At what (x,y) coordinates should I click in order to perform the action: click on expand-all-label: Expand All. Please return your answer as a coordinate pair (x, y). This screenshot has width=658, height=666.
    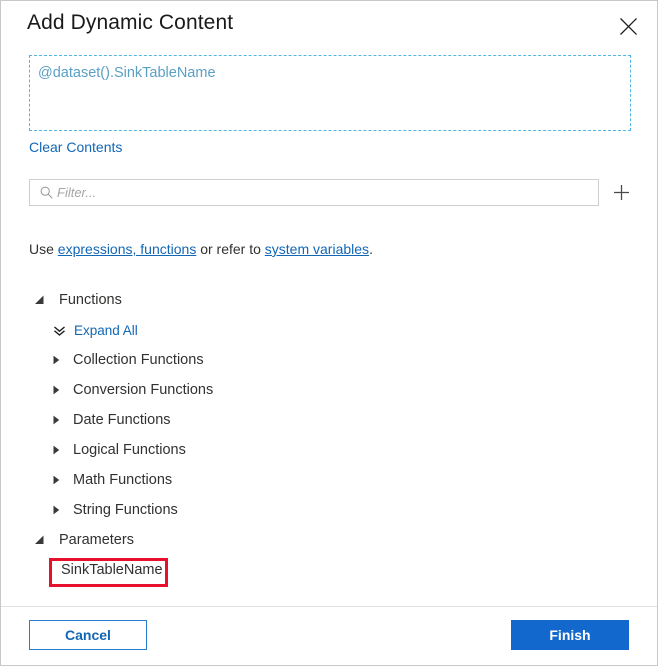
    Looking at the image, I should click on (106, 330).